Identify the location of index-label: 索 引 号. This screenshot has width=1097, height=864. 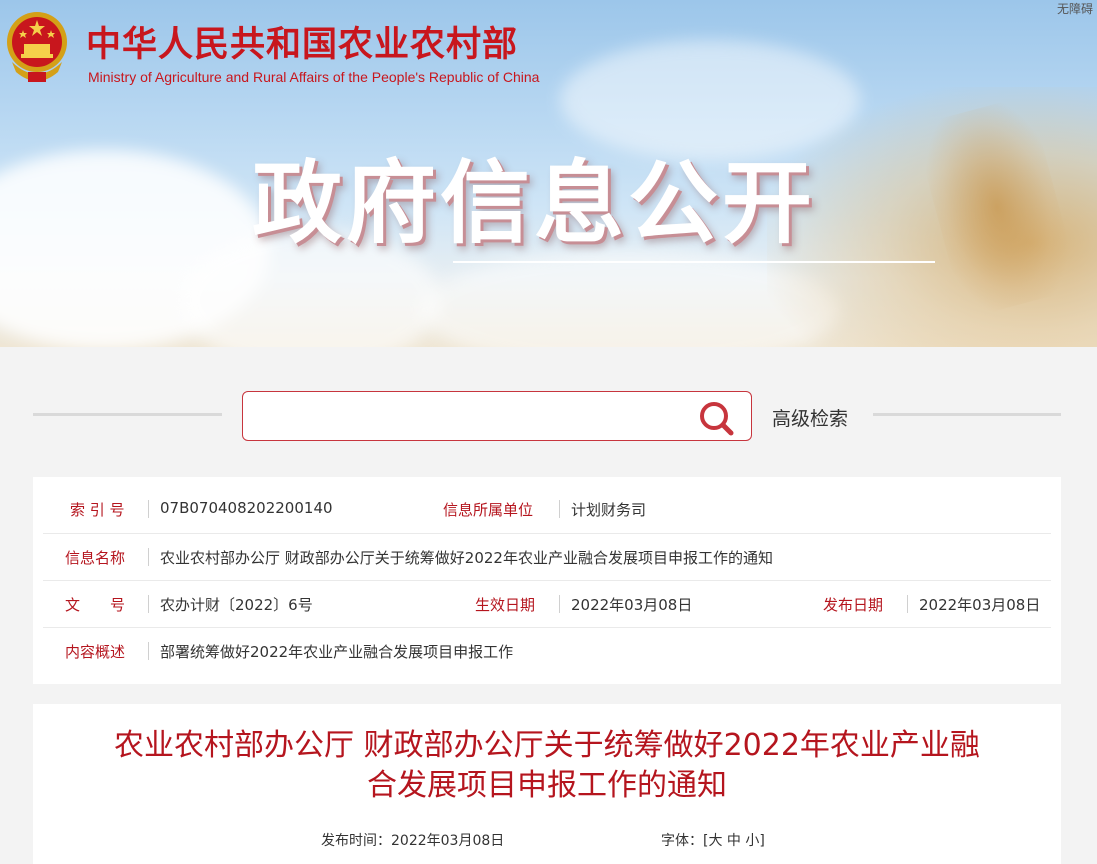
(97, 510).